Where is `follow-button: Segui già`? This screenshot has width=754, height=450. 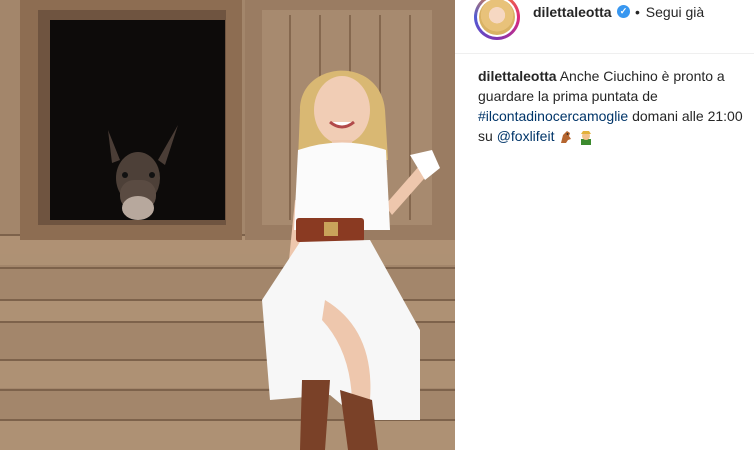
follow-button: Segui già is located at coordinates (675, 12).